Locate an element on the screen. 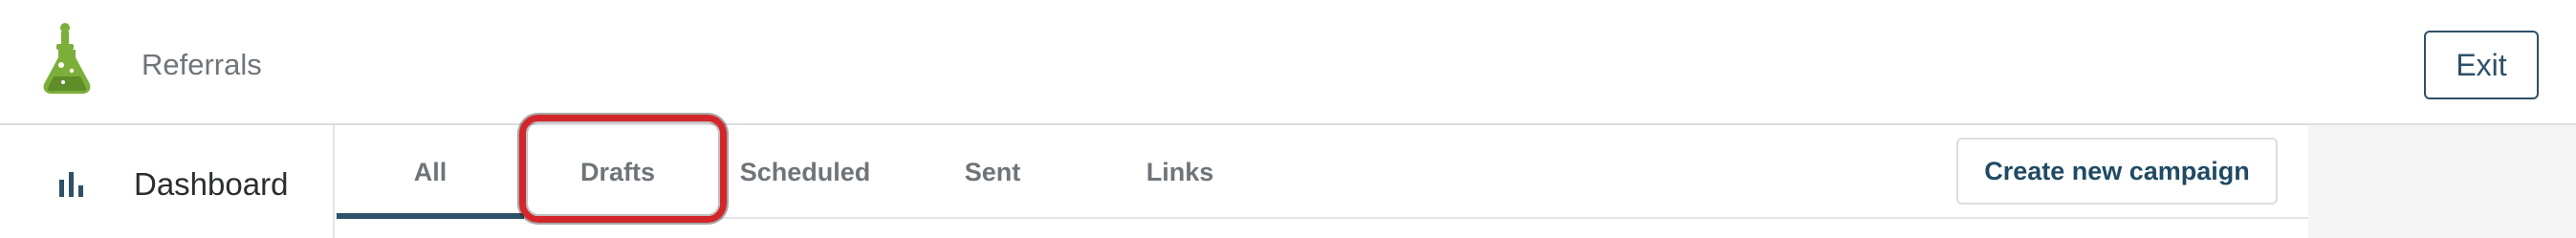 The image size is (2576, 238). bar-chart-icon is located at coordinates (71, 186).